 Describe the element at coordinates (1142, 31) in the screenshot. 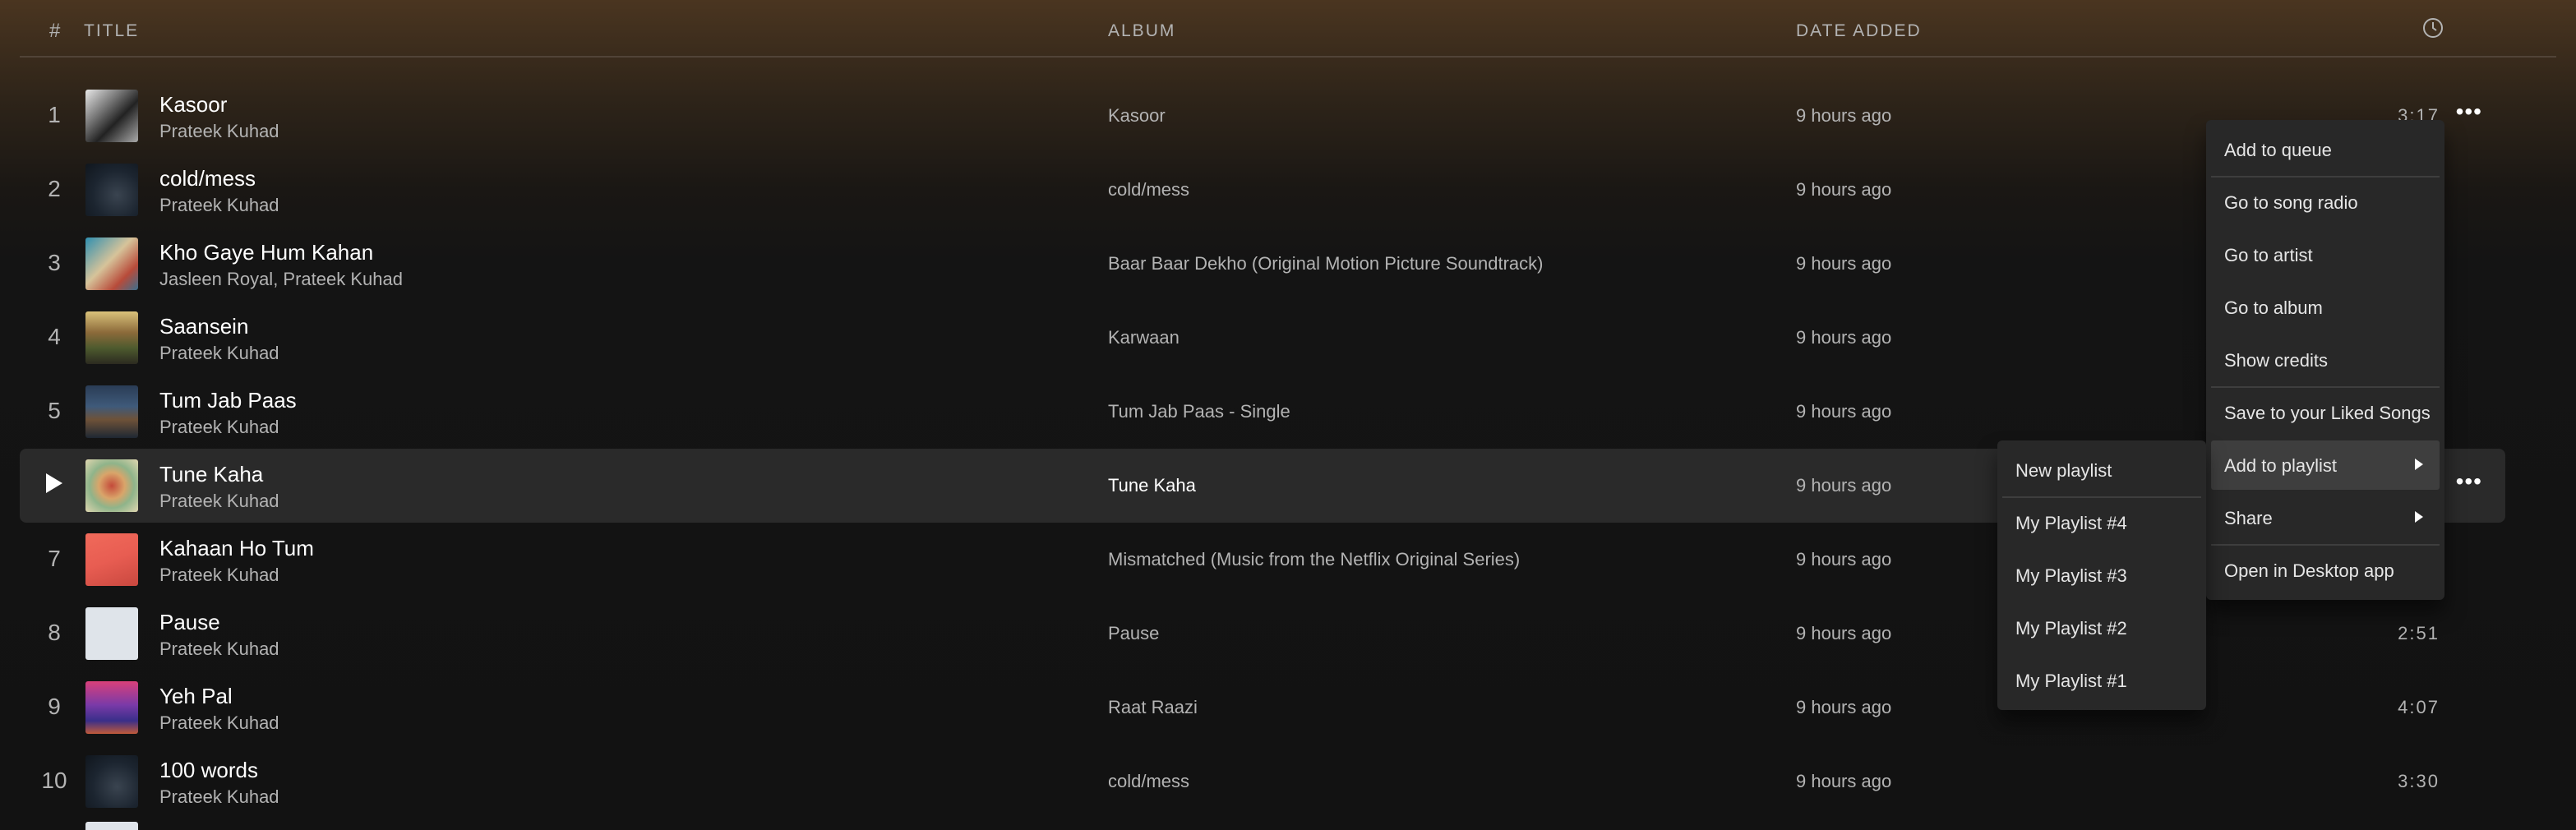

I see `column-header-album: ALBUM` at that location.